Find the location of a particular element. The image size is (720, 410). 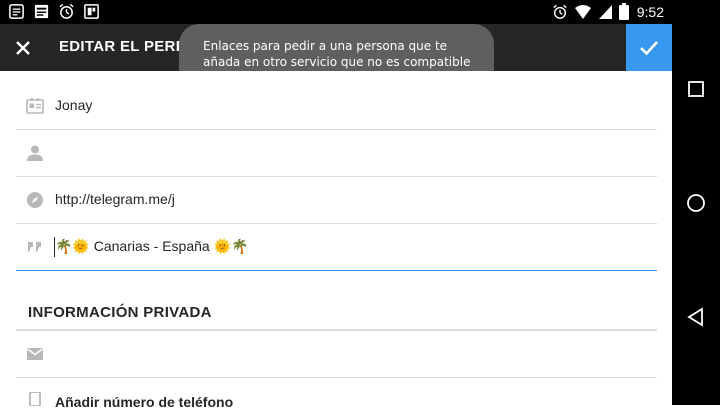

mail-icon is located at coordinates (35, 354).